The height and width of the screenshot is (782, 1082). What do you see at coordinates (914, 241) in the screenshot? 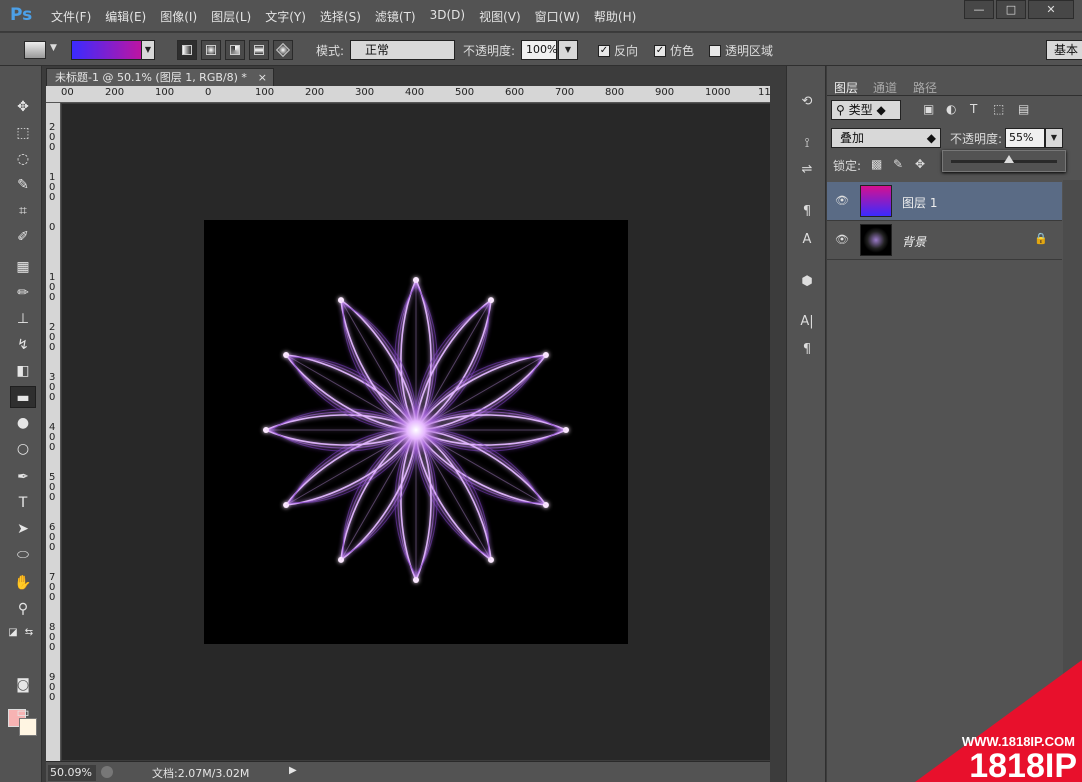
I see `layer-name: 背景` at bounding box center [914, 241].